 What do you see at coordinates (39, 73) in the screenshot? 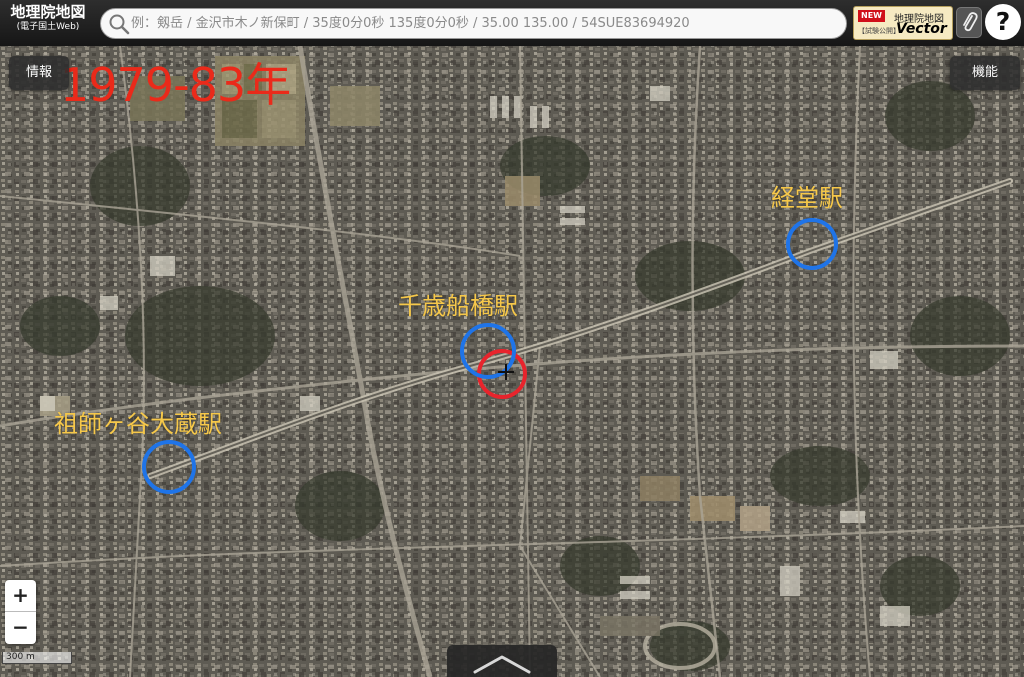
I see `info-button: 情報` at bounding box center [39, 73].